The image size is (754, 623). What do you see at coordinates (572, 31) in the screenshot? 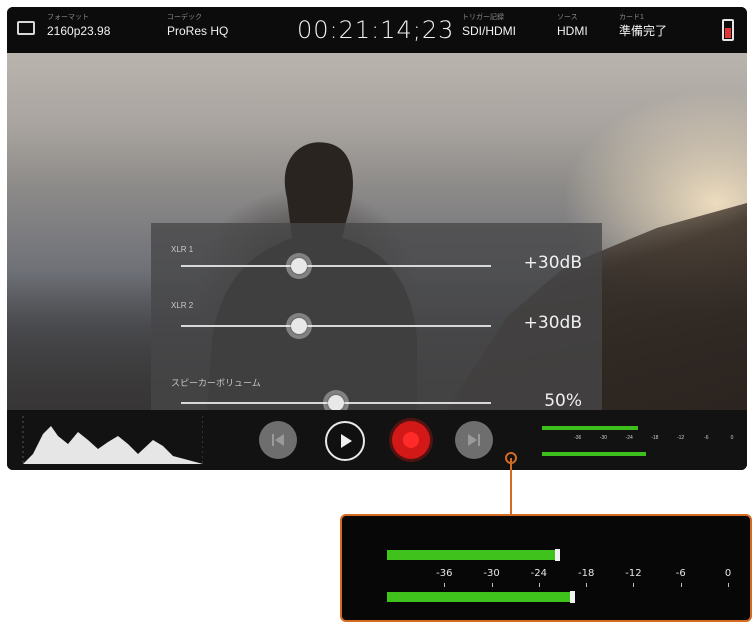
I see `source-value: HDMI` at bounding box center [572, 31].